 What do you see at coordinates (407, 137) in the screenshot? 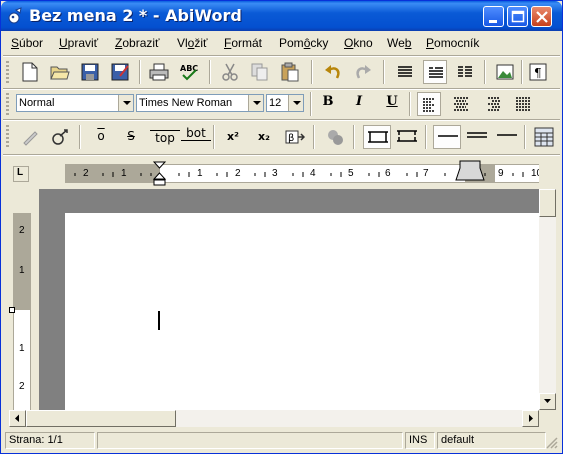
I see `line-spacing-double-button` at bounding box center [407, 137].